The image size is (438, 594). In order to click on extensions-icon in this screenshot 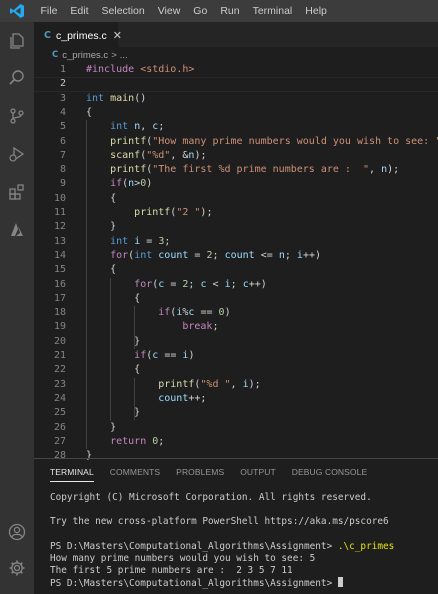, I will do `click(17, 192)`.